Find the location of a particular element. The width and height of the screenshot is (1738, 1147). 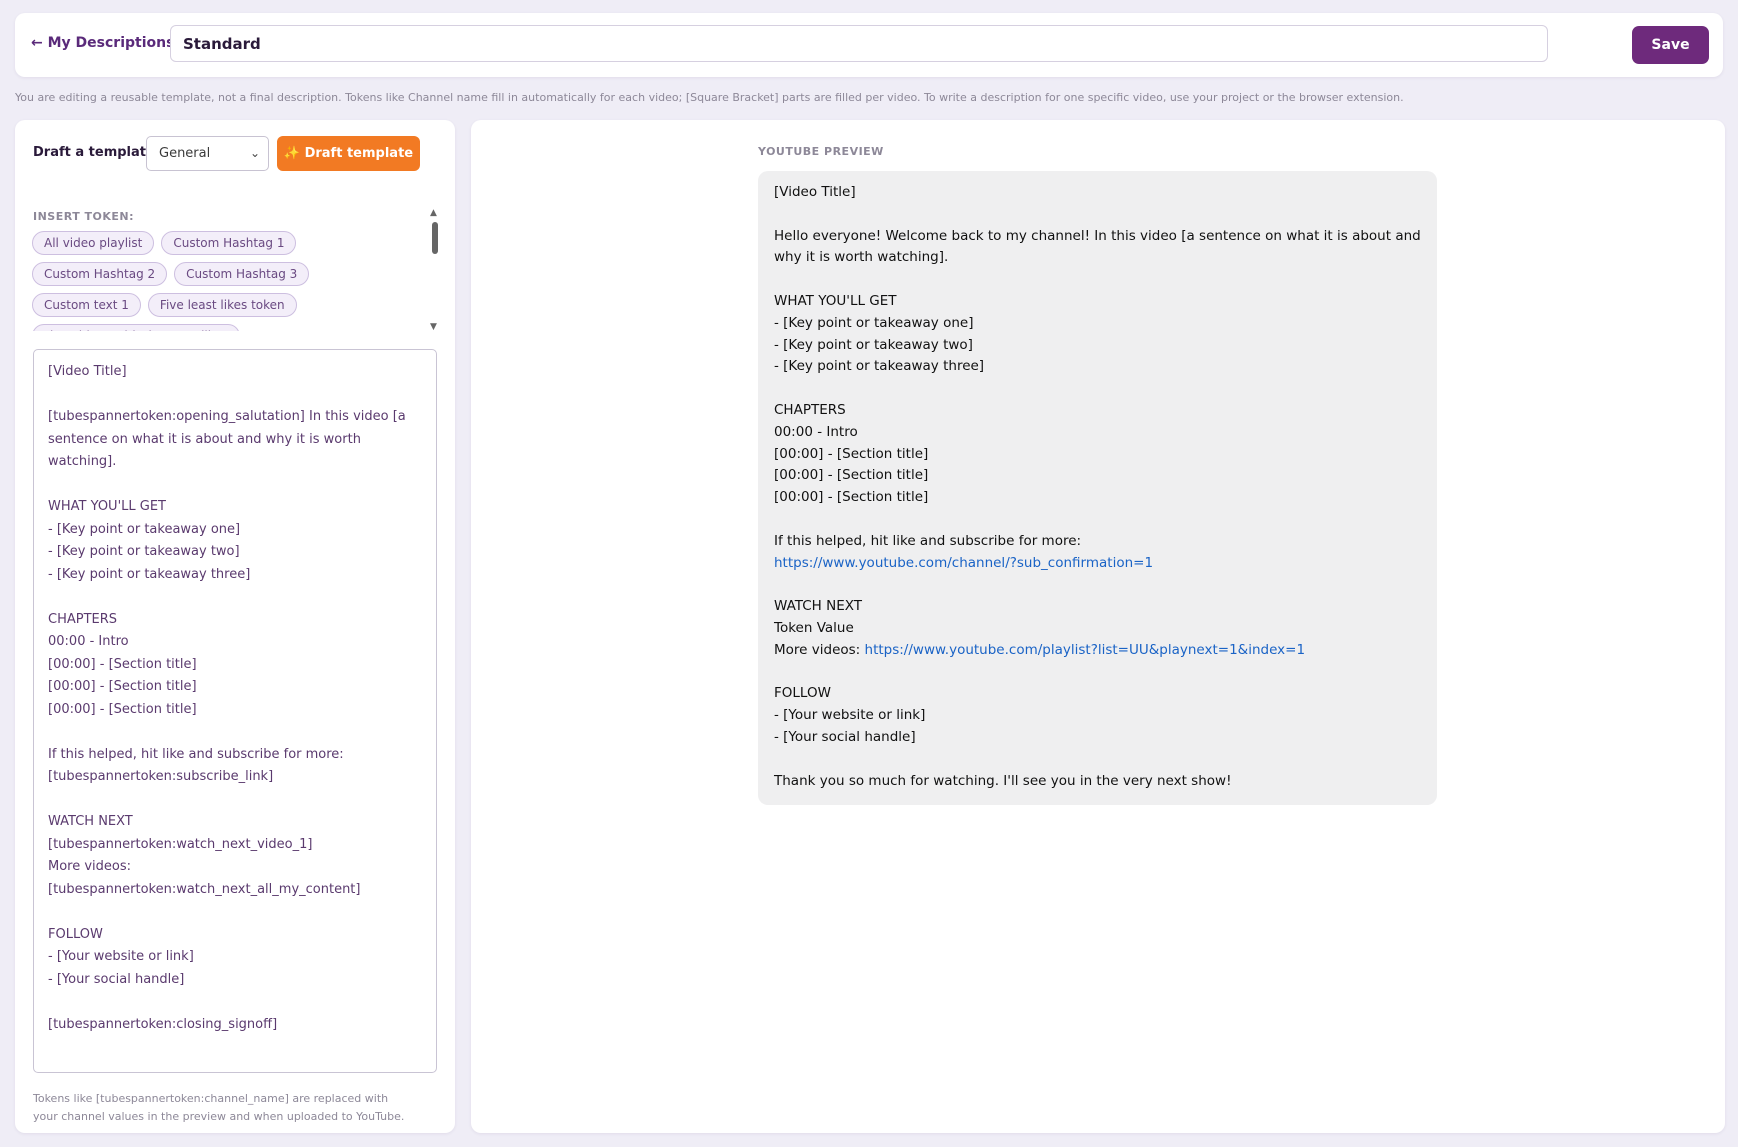

insert-token-label: INSERT TOKEN: is located at coordinates (84, 216).